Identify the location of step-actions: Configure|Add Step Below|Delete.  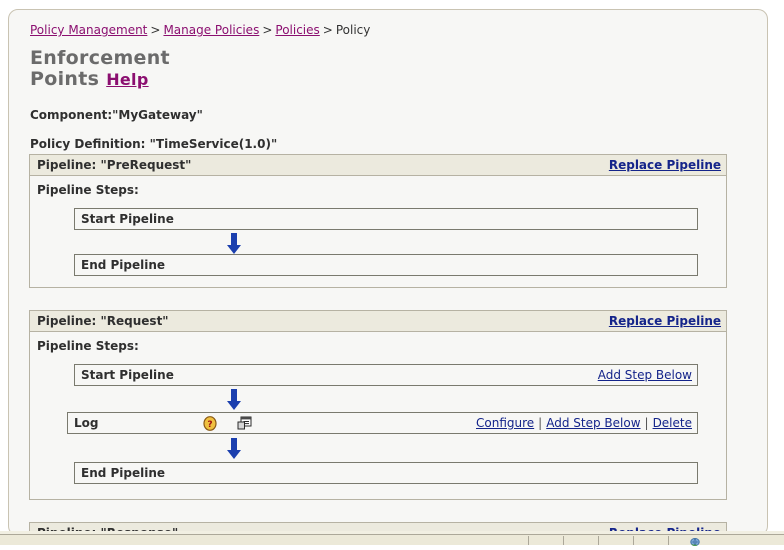
(584, 423).